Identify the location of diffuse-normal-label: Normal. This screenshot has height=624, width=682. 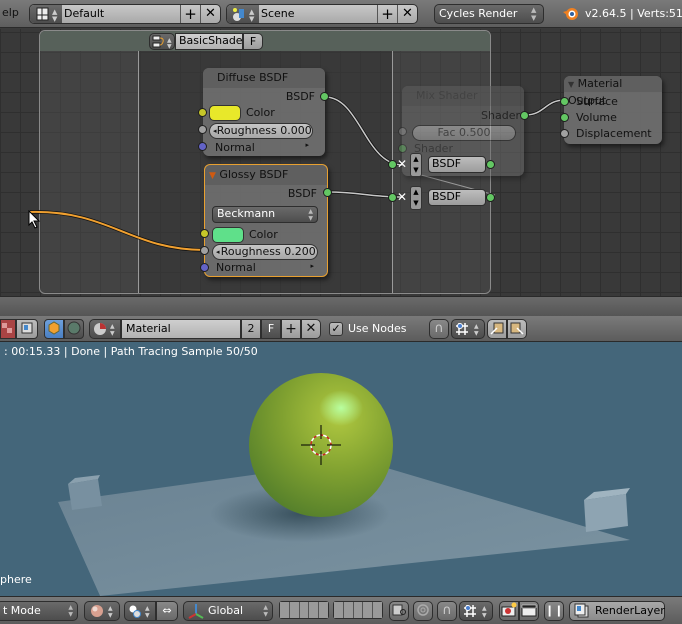
(235, 147).